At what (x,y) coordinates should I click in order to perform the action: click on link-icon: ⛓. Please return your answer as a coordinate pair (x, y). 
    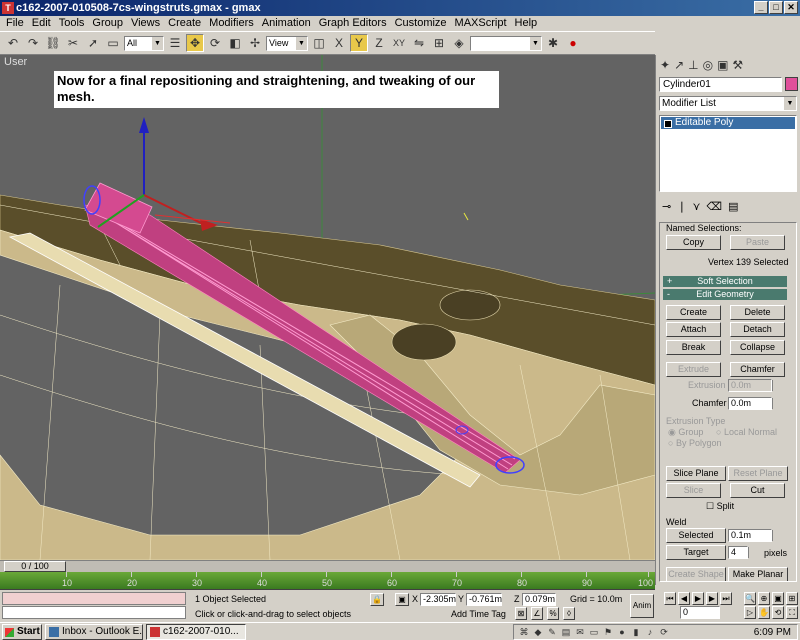
    Looking at the image, I should click on (53, 43).